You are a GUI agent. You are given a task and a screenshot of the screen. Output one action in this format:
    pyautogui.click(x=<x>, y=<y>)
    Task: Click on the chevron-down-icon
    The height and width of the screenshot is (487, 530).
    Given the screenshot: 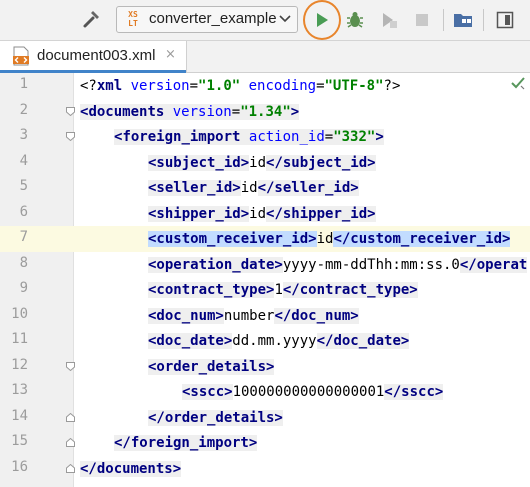 What is the action you would take?
    pyautogui.click(x=285, y=19)
    